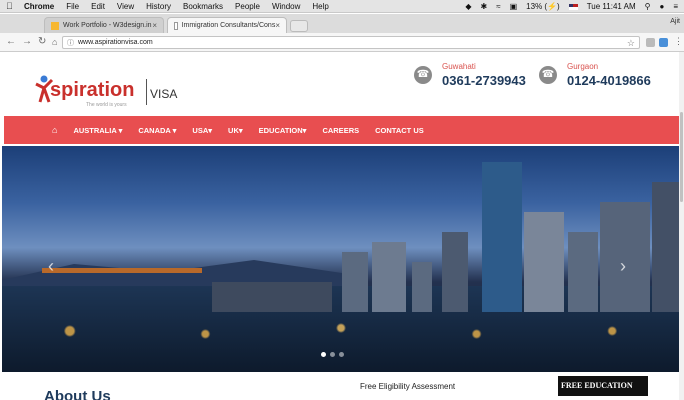 The width and height of the screenshot is (684, 400). I want to click on menu-edit: Edit, so click(98, 6).